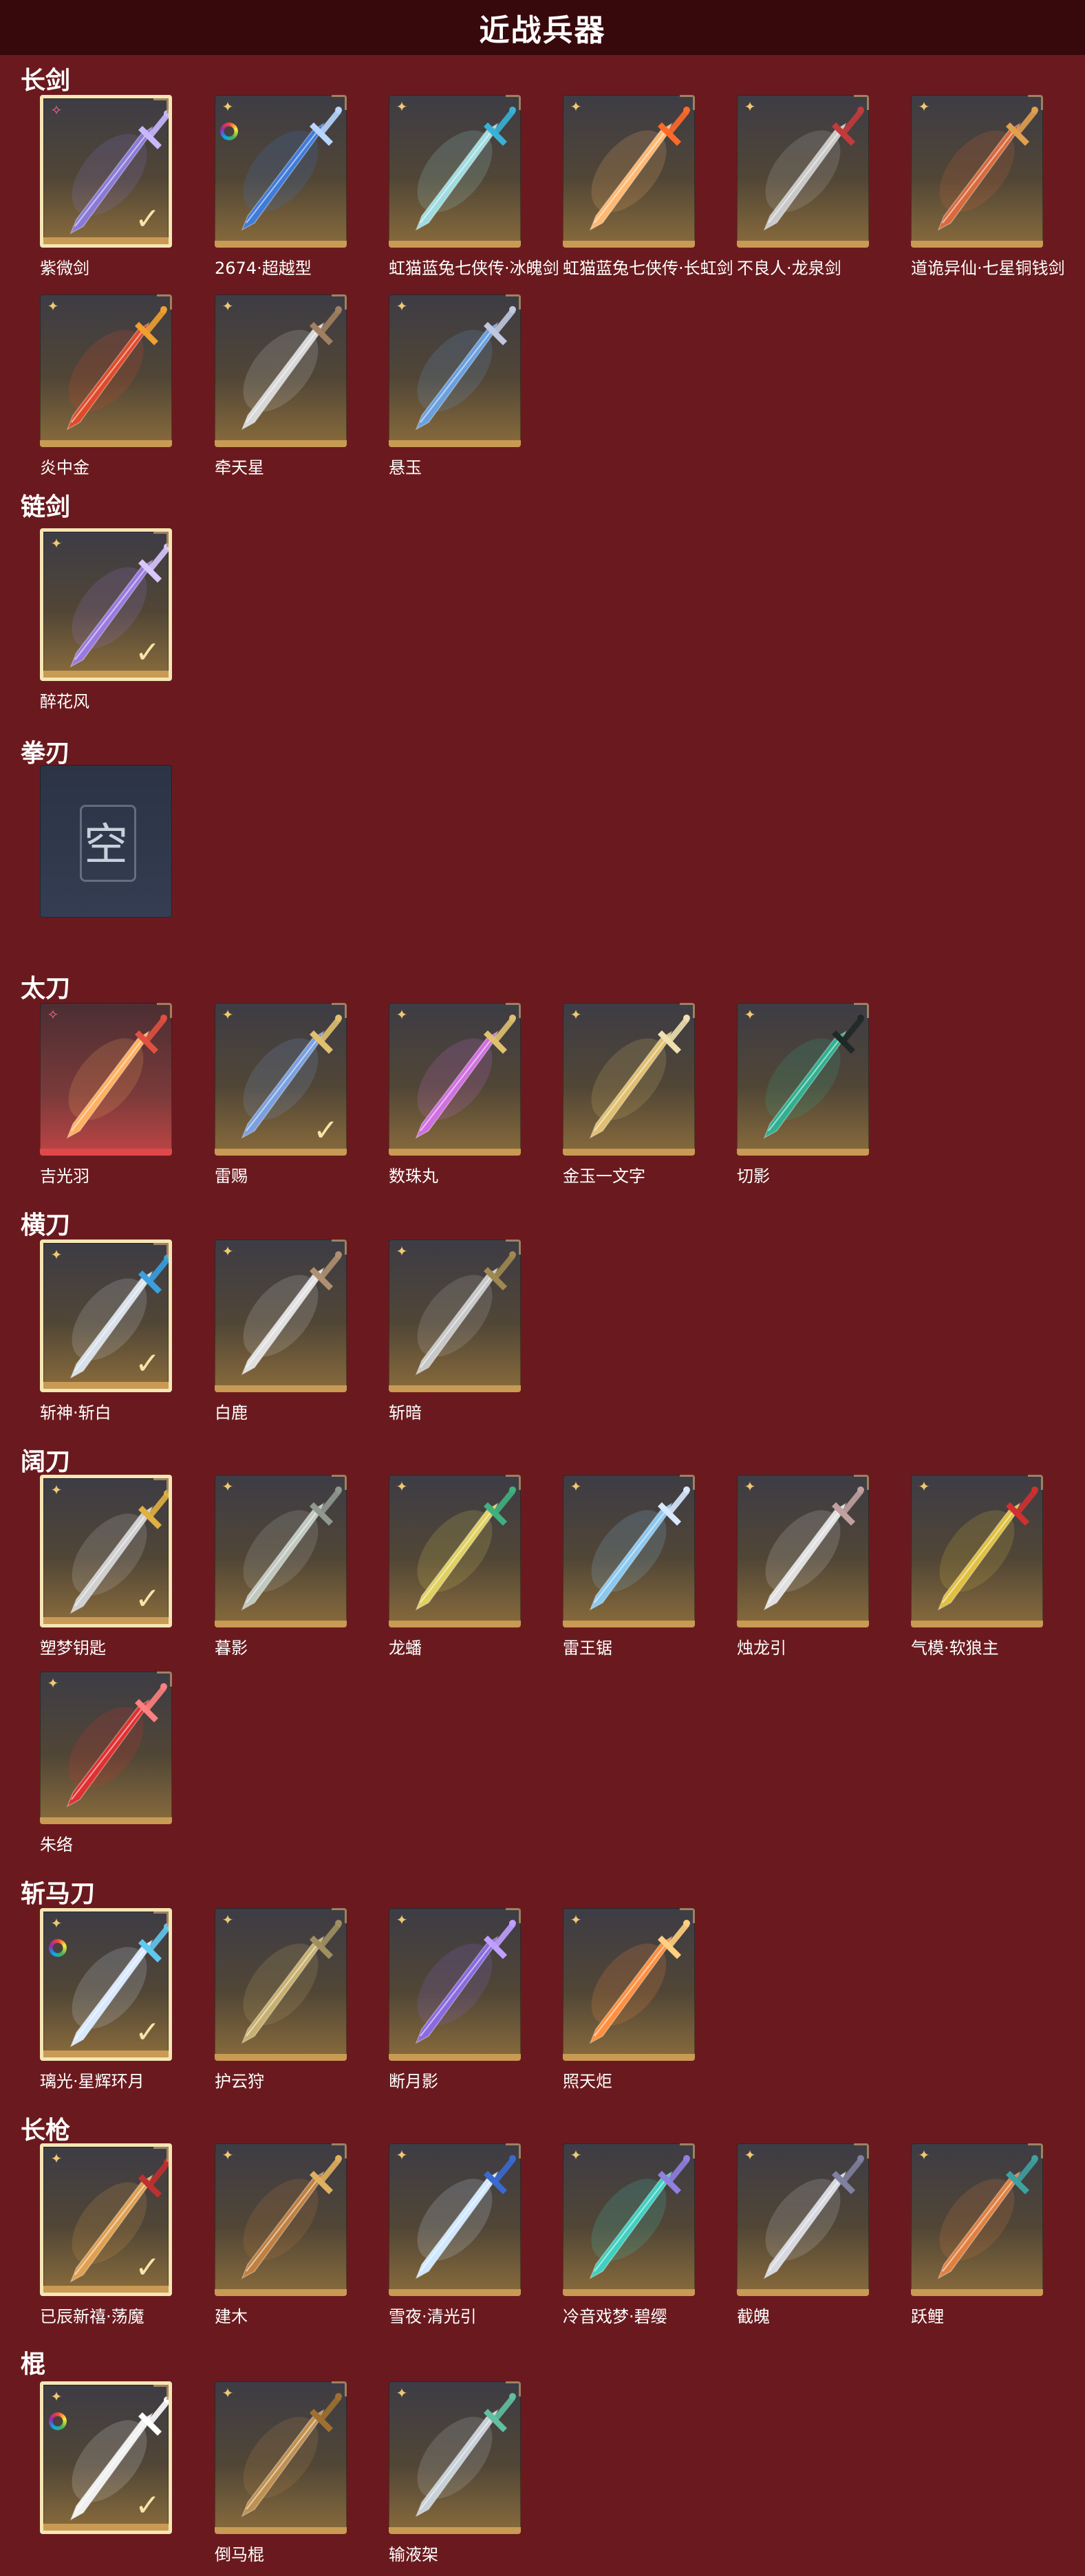  What do you see at coordinates (604, 1176) in the screenshot?
I see `weapon-name: 金玉一文字` at bounding box center [604, 1176].